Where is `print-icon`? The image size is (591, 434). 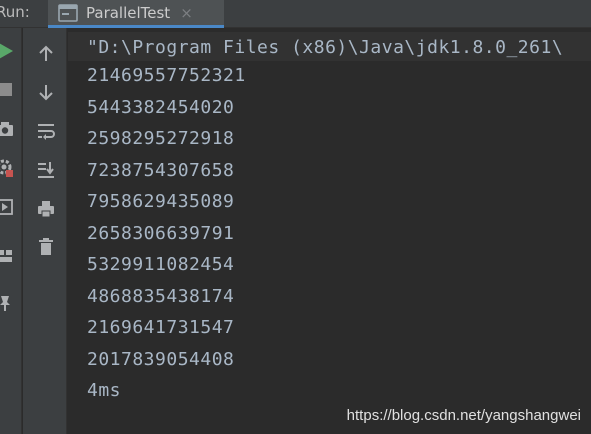 print-icon is located at coordinates (46, 209).